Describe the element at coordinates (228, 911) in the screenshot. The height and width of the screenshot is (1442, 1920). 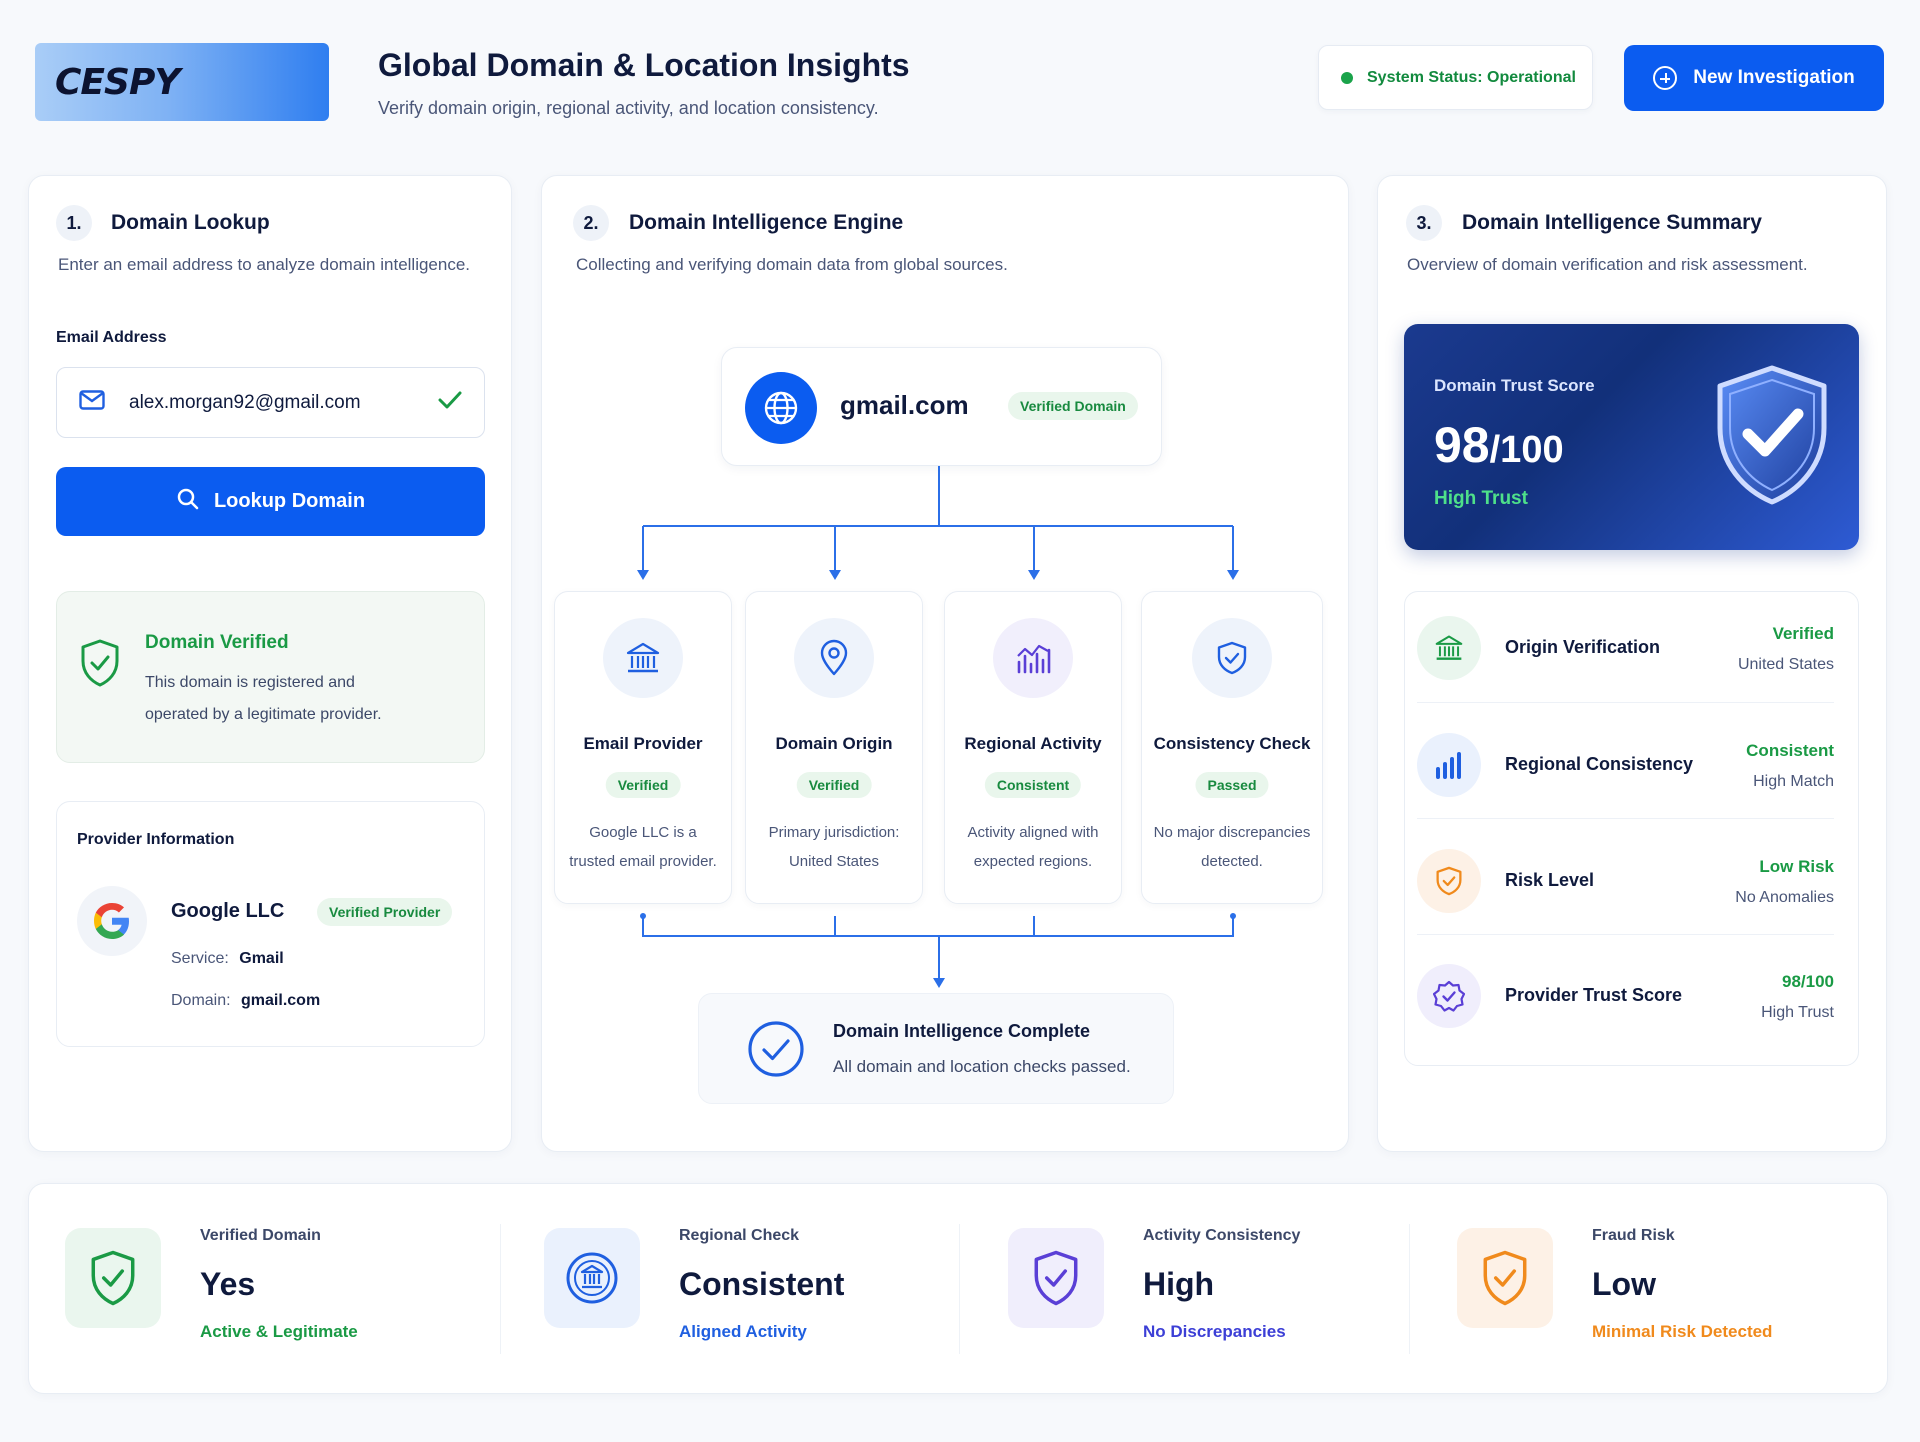
I see `provider-name: Google LLC` at that location.